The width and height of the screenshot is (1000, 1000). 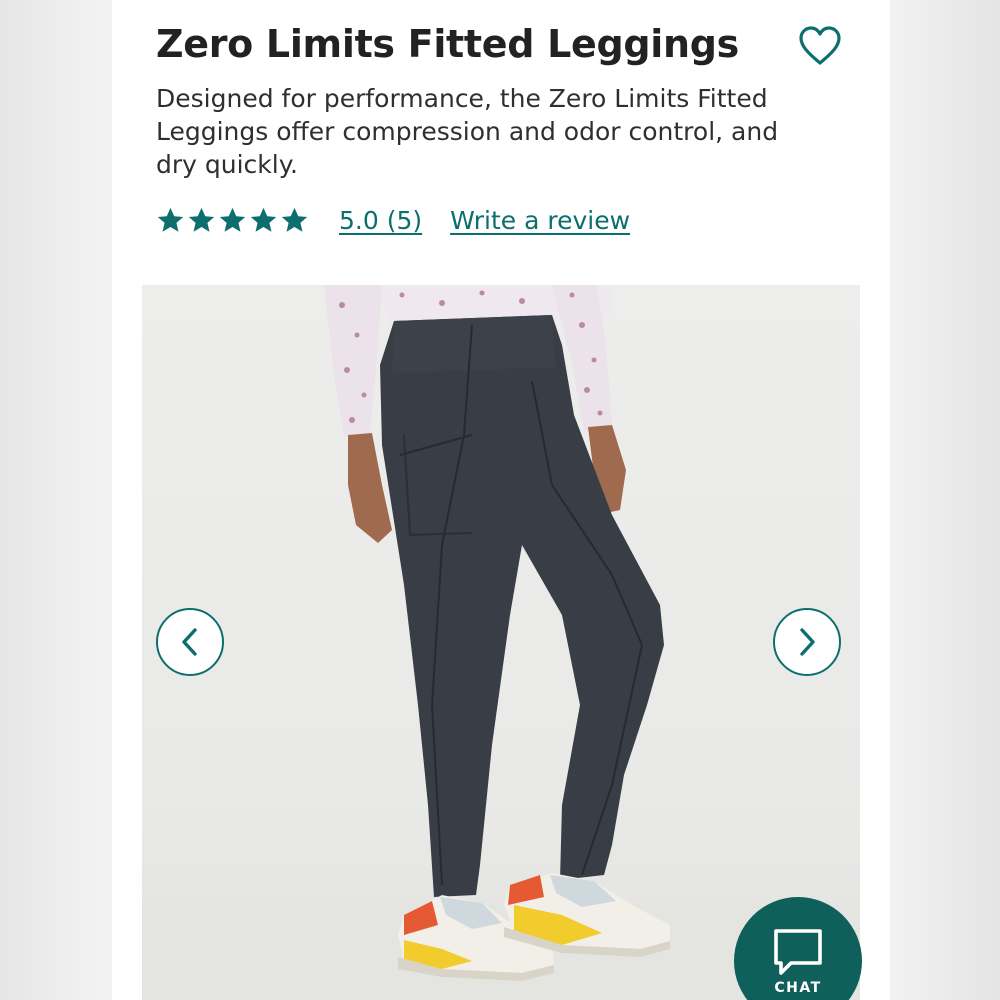 I want to click on star-rating, so click(x=232, y=220).